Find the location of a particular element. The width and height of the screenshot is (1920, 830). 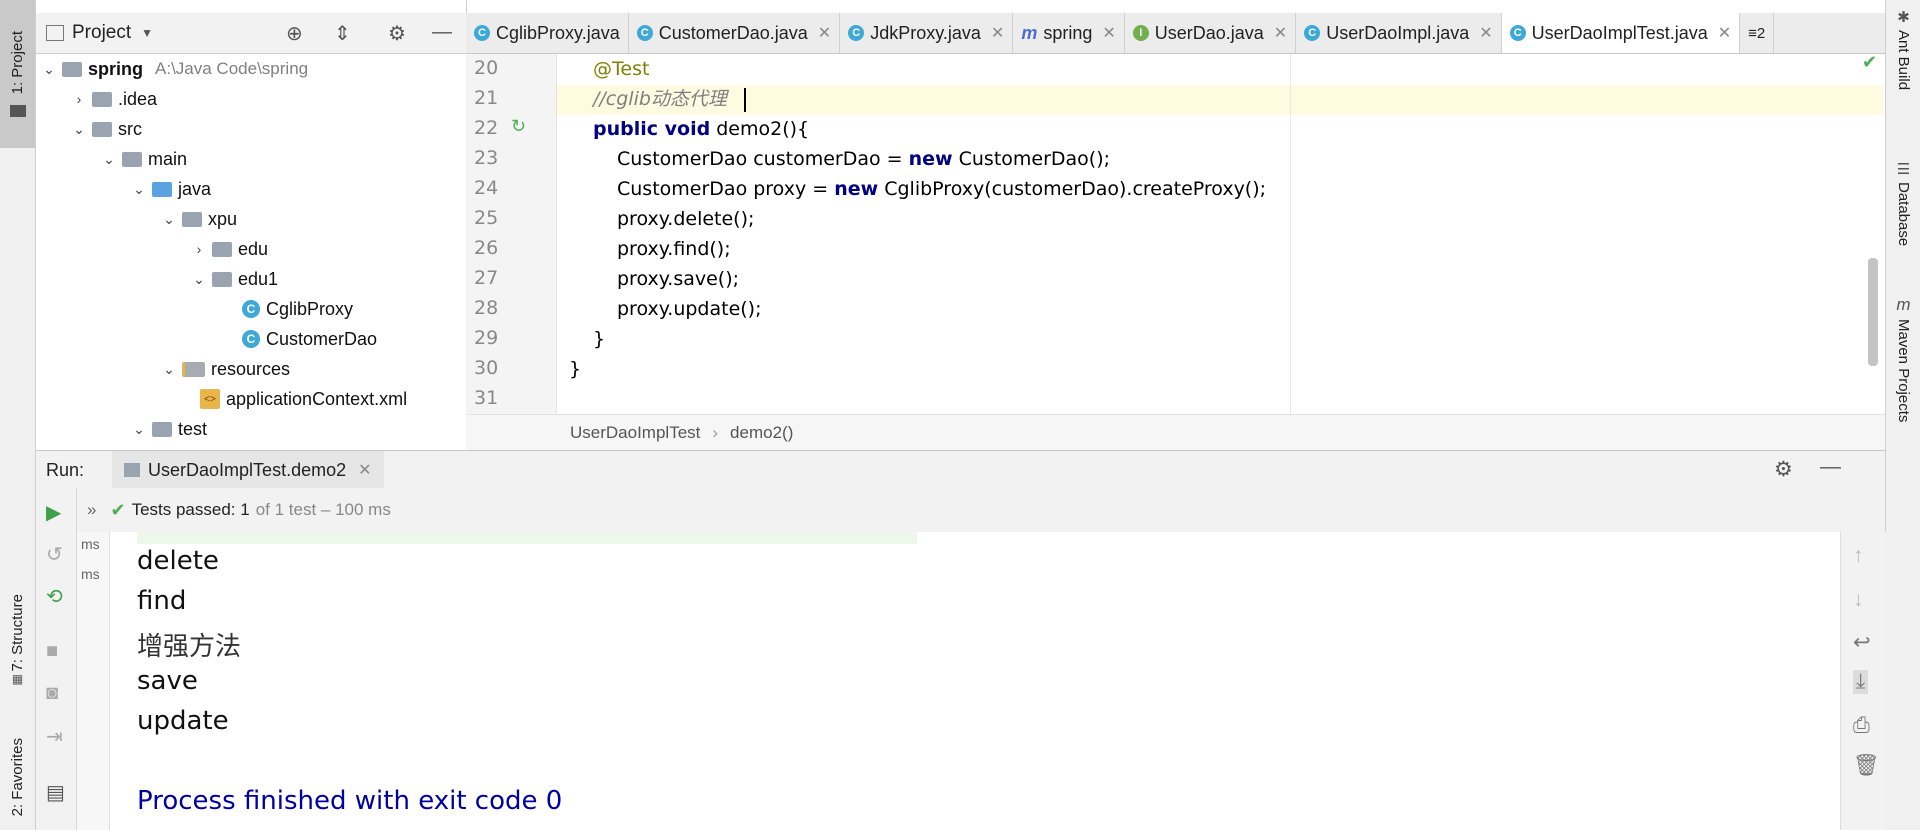

tab-customerdao: C CustomerDao.java ✕ is located at coordinates (735, 33).